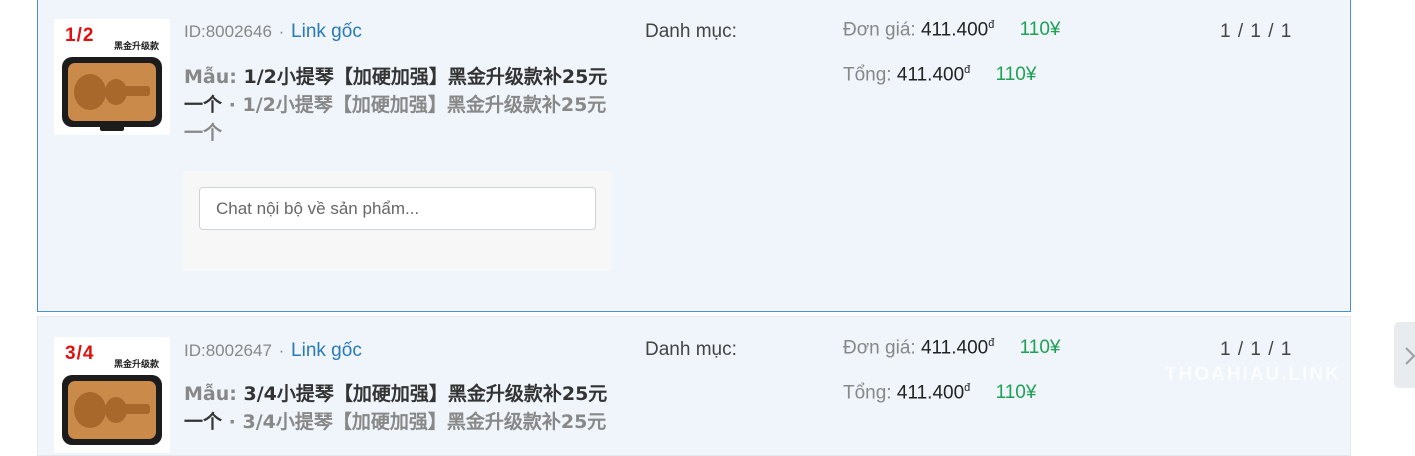 The height and width of the screenshot is (456, 1415). Describe the element at coordinates (1410, 356) in the screenshot. I see `chevron-right-icon` at that location.